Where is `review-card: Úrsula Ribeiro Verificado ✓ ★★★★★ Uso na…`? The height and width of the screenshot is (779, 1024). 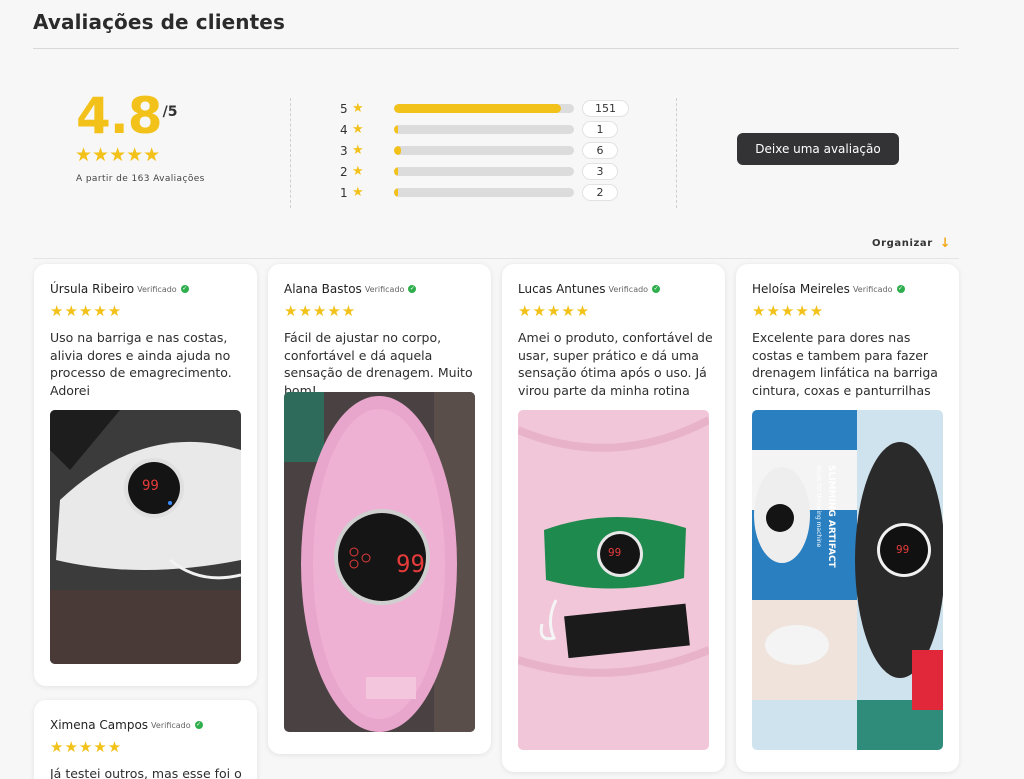 review-card: Úrsula Ribeiro Verificado ✓ ★★★★★ Uso na… is located at coordinates (145, 475).